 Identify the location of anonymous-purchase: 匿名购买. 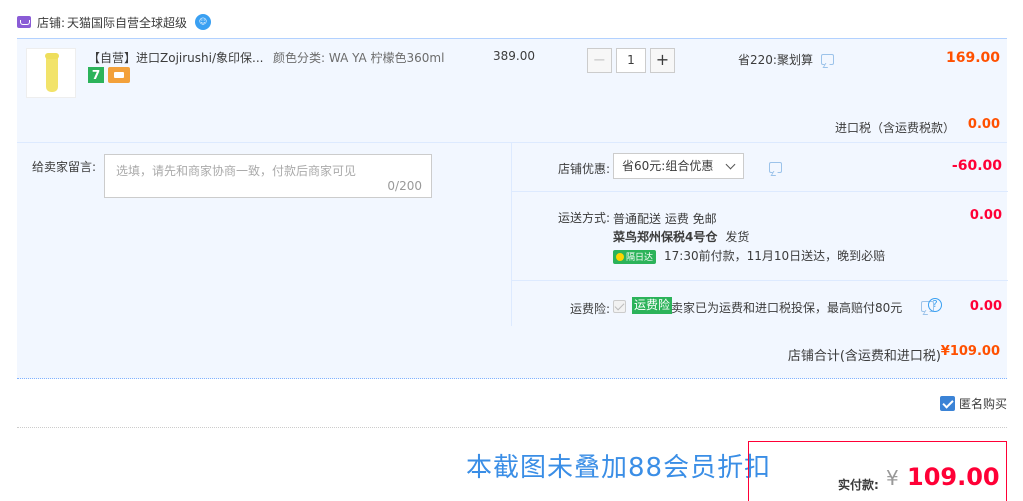
(973, 403).